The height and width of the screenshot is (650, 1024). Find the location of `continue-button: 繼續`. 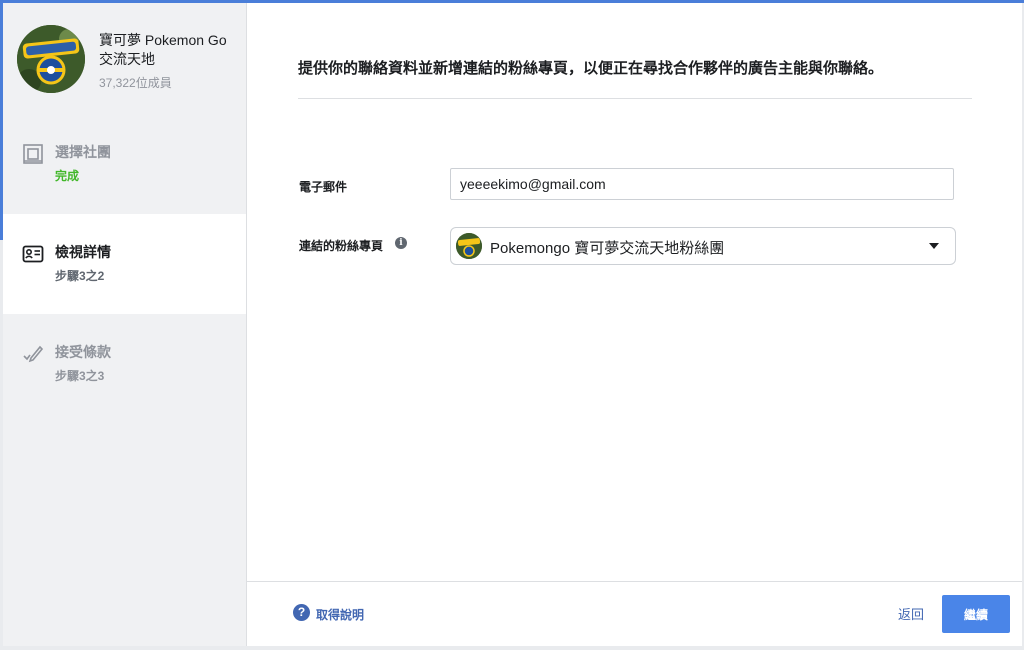

continue-button: 繼續 is located at coordinates (976, 614).